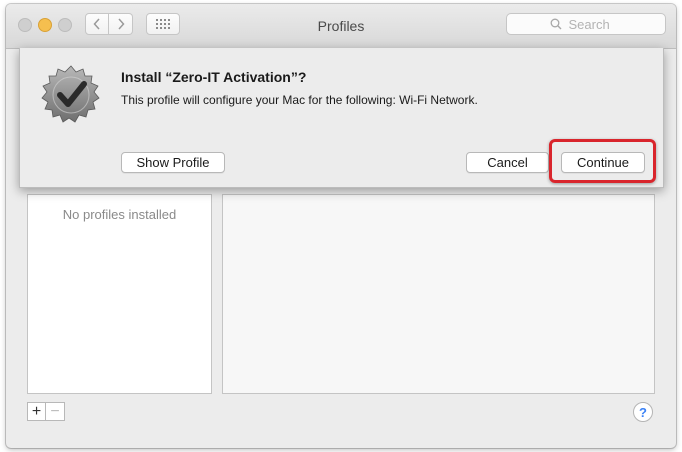 The height and width of the screenshot is (452, 682). I want to click on profiles-list: No profiles installed, so click(119, 294).